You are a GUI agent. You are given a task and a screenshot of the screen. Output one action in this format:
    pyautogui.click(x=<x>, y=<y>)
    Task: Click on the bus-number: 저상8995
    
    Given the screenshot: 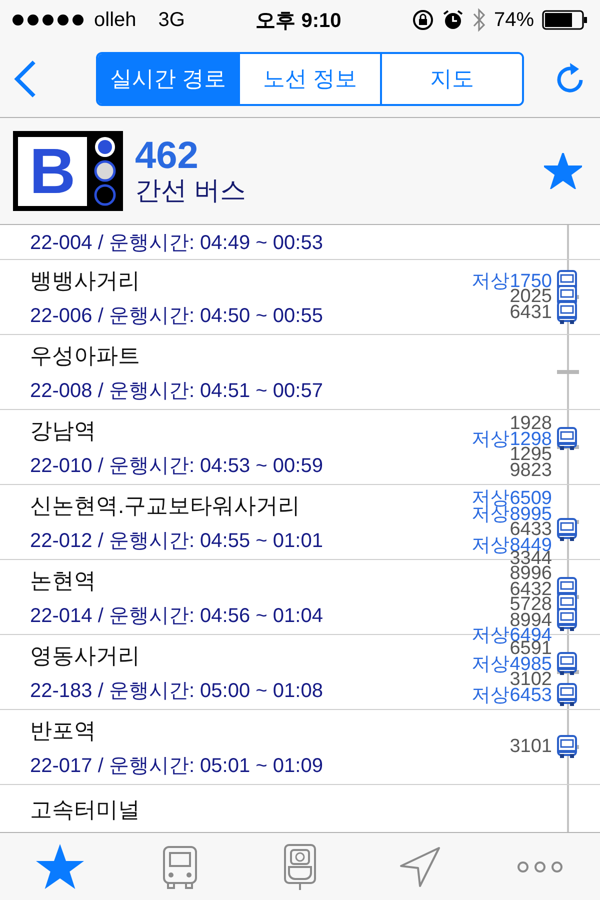 What is the action you would take?
    pyautogui.click(x=512, y=514)
    